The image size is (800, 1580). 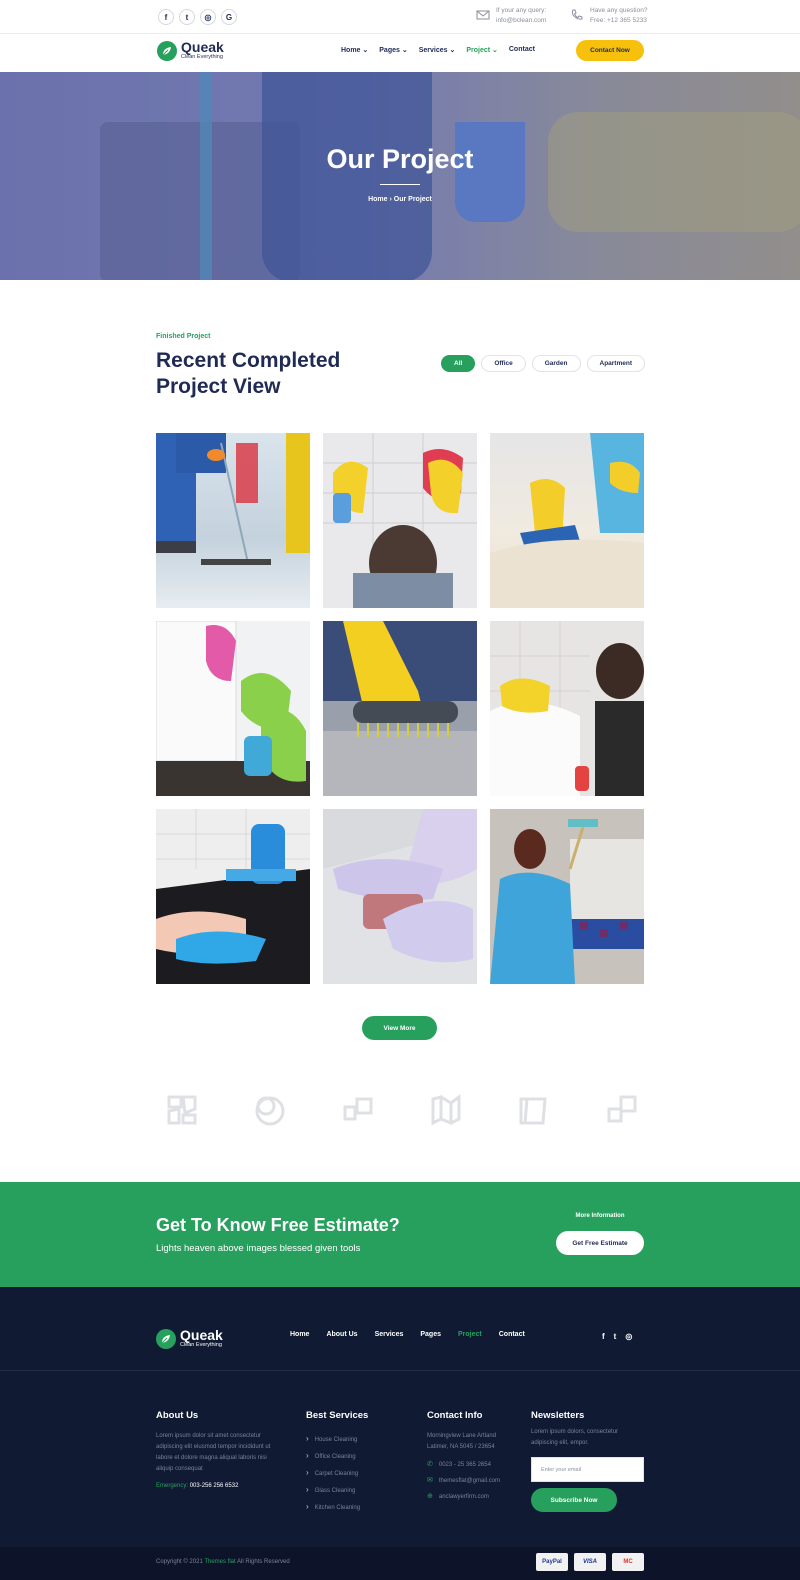 What do you see at coordinates (558, 1415) in the screenshot?
I see `newsletter-heading: Newsletters` at bounding box center [558, 1415].